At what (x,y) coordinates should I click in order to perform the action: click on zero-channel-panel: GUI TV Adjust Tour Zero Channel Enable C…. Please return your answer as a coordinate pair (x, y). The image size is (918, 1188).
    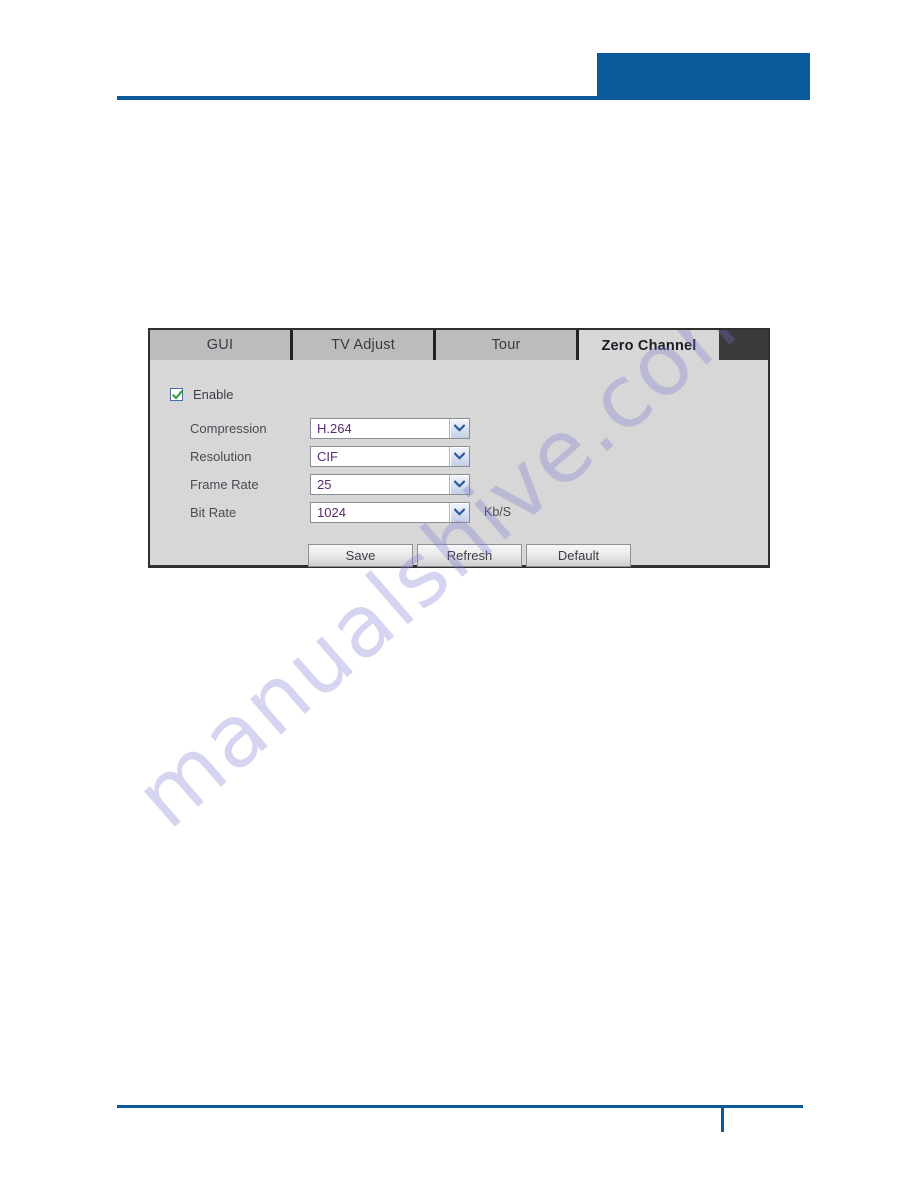
    Looking at the image, I should click on (459, 448).